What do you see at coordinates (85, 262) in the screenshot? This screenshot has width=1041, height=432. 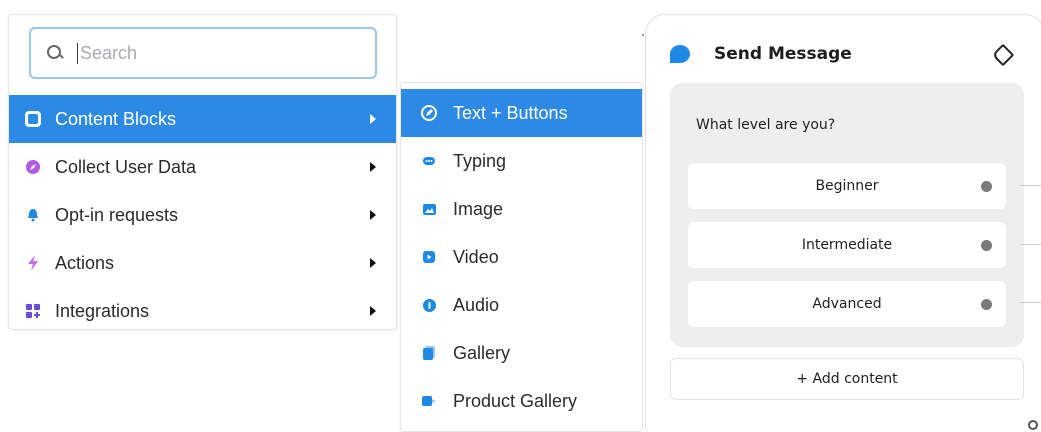 I see `menu-item-label: Actions` at bounding box center [85, 262].